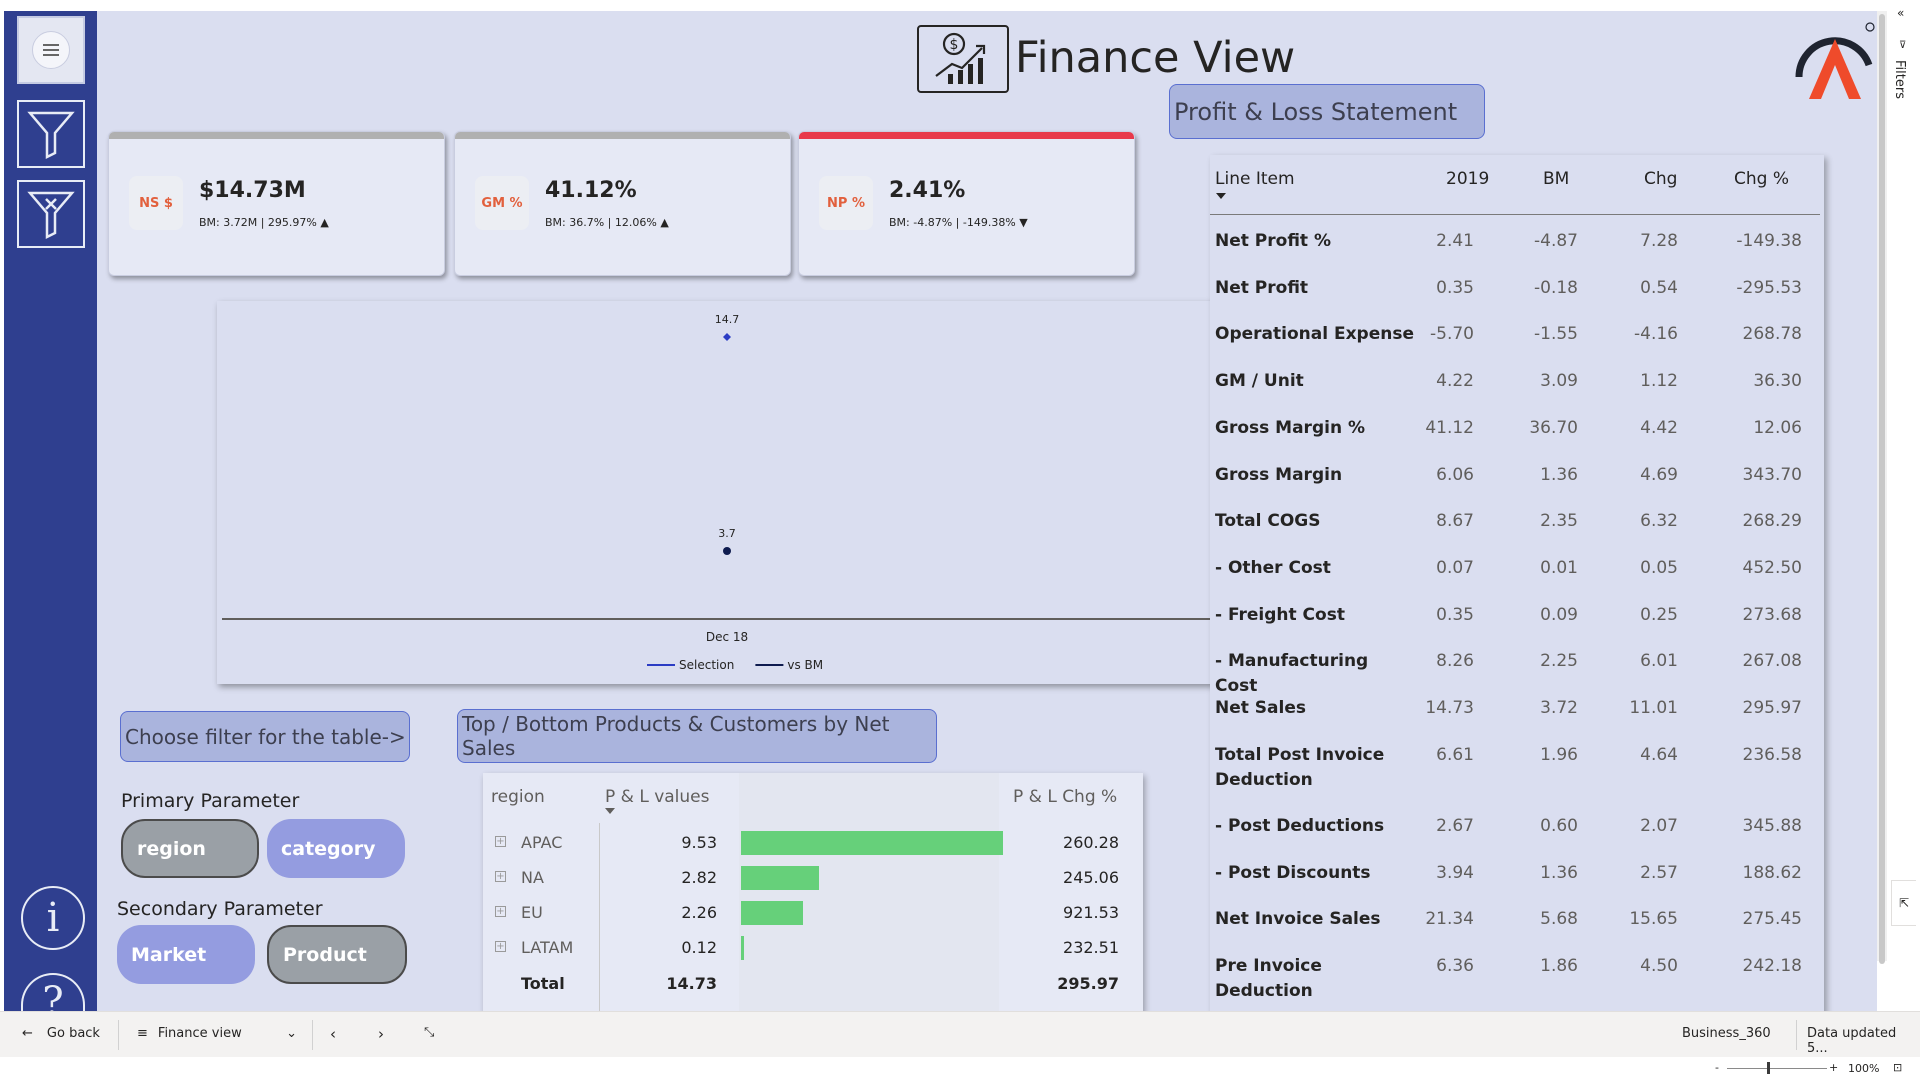 The image size is (1920, 1080). What do you see at coordinates (1659, 966) in the screenshot?
I see `value-chg: 4.50` at bounding box center [1659, 966].